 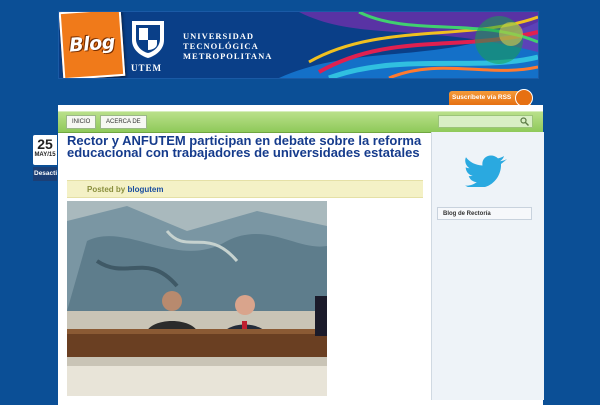 I want to click on university-line: TECNOLÓGICA, so click(x=221, y=46).